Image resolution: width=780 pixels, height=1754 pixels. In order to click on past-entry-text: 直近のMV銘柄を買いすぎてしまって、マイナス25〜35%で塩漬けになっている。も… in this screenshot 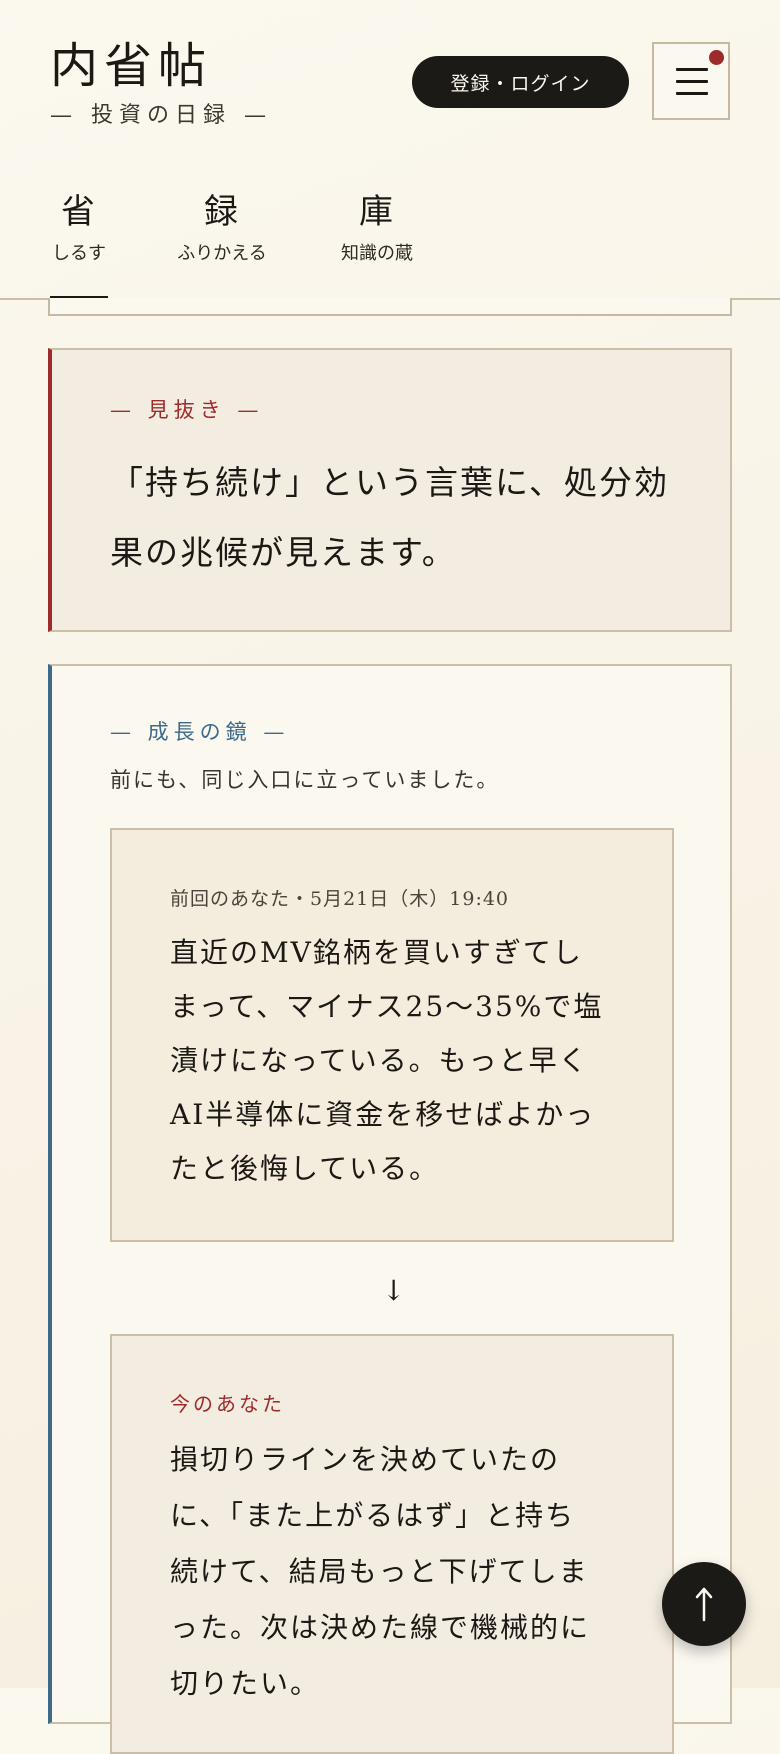, I will do `click(387, 1060)`.